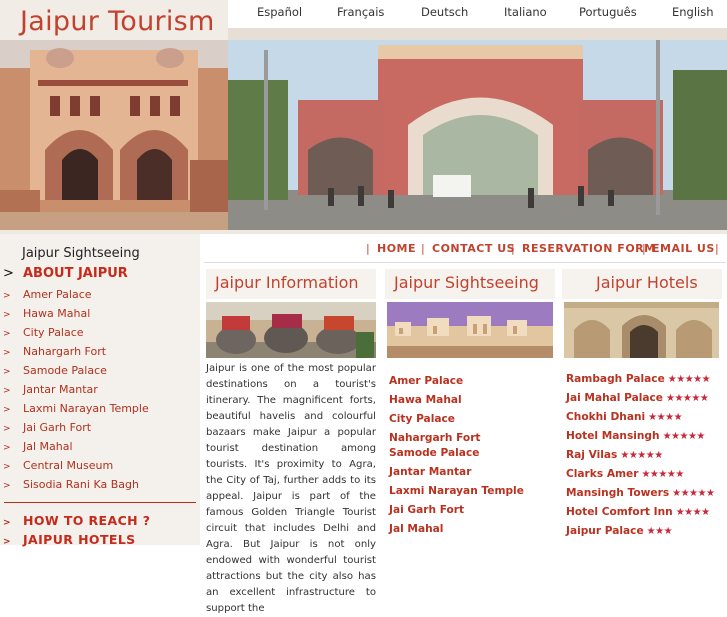 The width and height of the screenshot is (727, 617). What do you see at coordinates (606, 417) in the screenshot?
I see `hotel-name: Chokhi Dhani` at bounding box center [606, 417].